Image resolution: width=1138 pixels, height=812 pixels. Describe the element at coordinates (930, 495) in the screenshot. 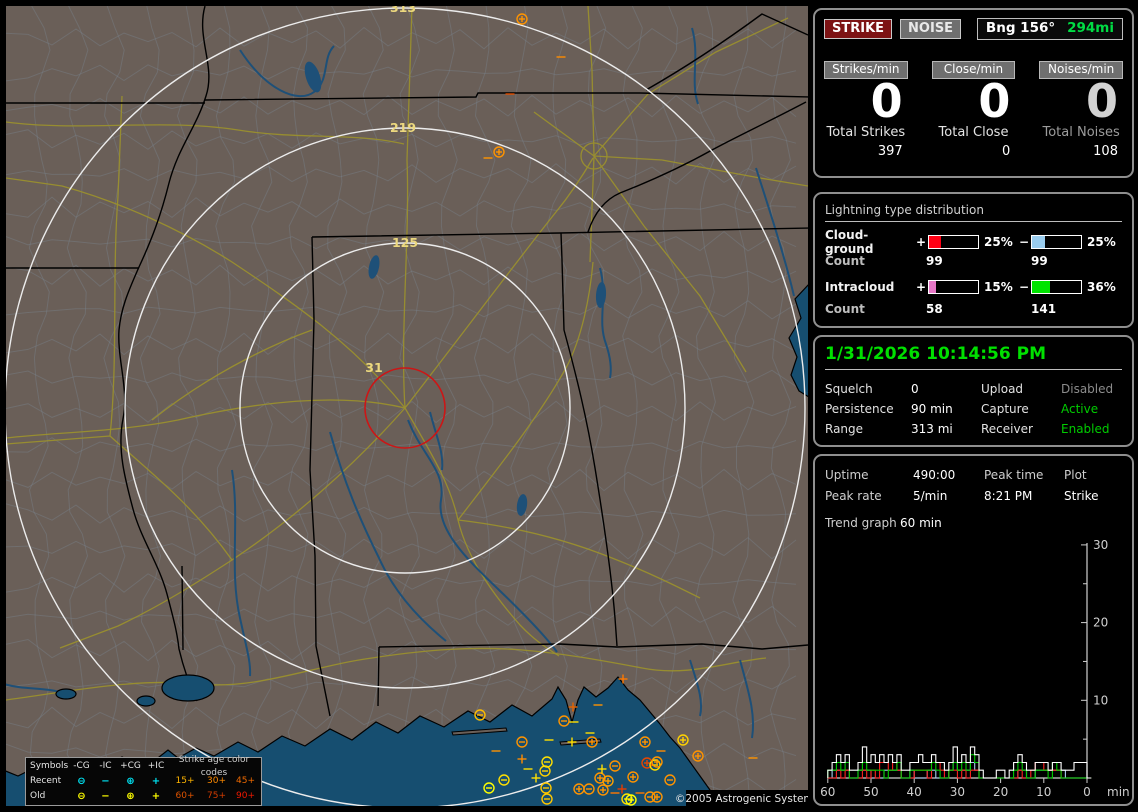

I see `peak-rate-value: 5/min` at that location.